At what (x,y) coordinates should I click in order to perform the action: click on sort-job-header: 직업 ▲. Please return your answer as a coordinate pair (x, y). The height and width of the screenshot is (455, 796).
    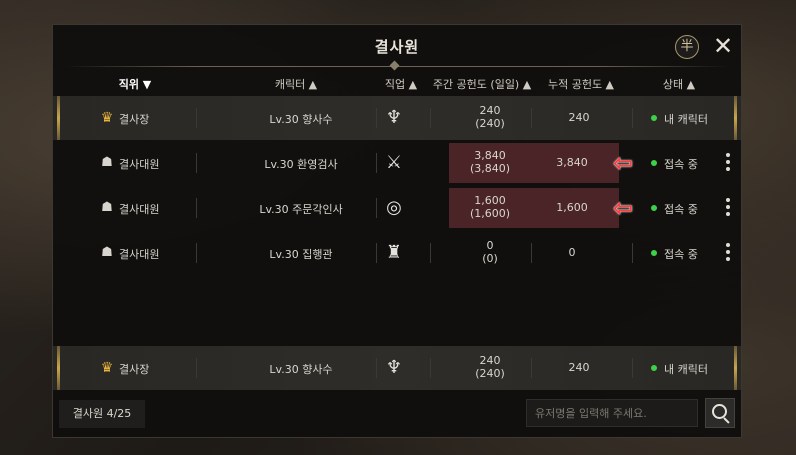
    Looking at the image, I should click on (401, 84).